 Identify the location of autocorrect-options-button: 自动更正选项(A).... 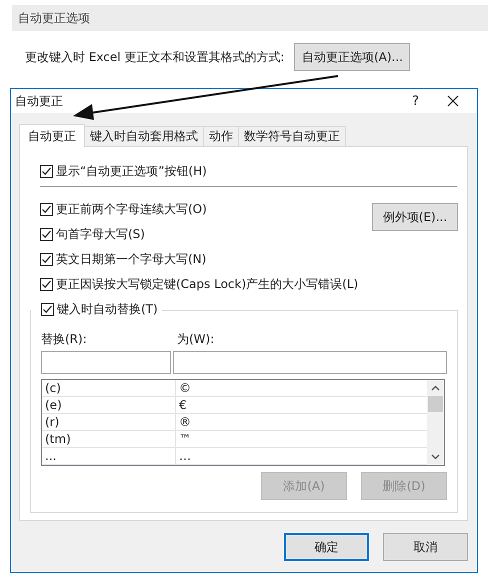
(352, 57).